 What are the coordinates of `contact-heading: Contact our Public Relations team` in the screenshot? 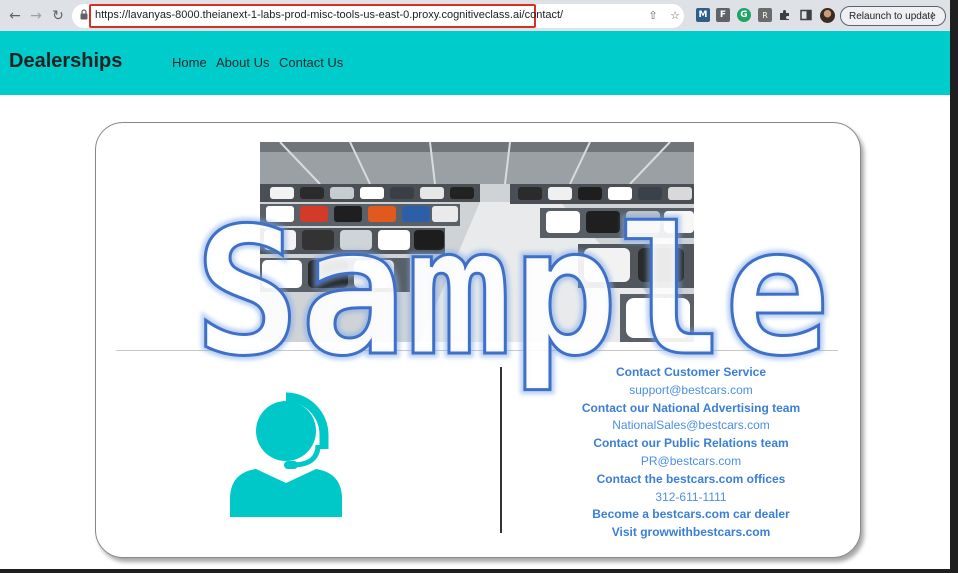 It's located at (691, 444).